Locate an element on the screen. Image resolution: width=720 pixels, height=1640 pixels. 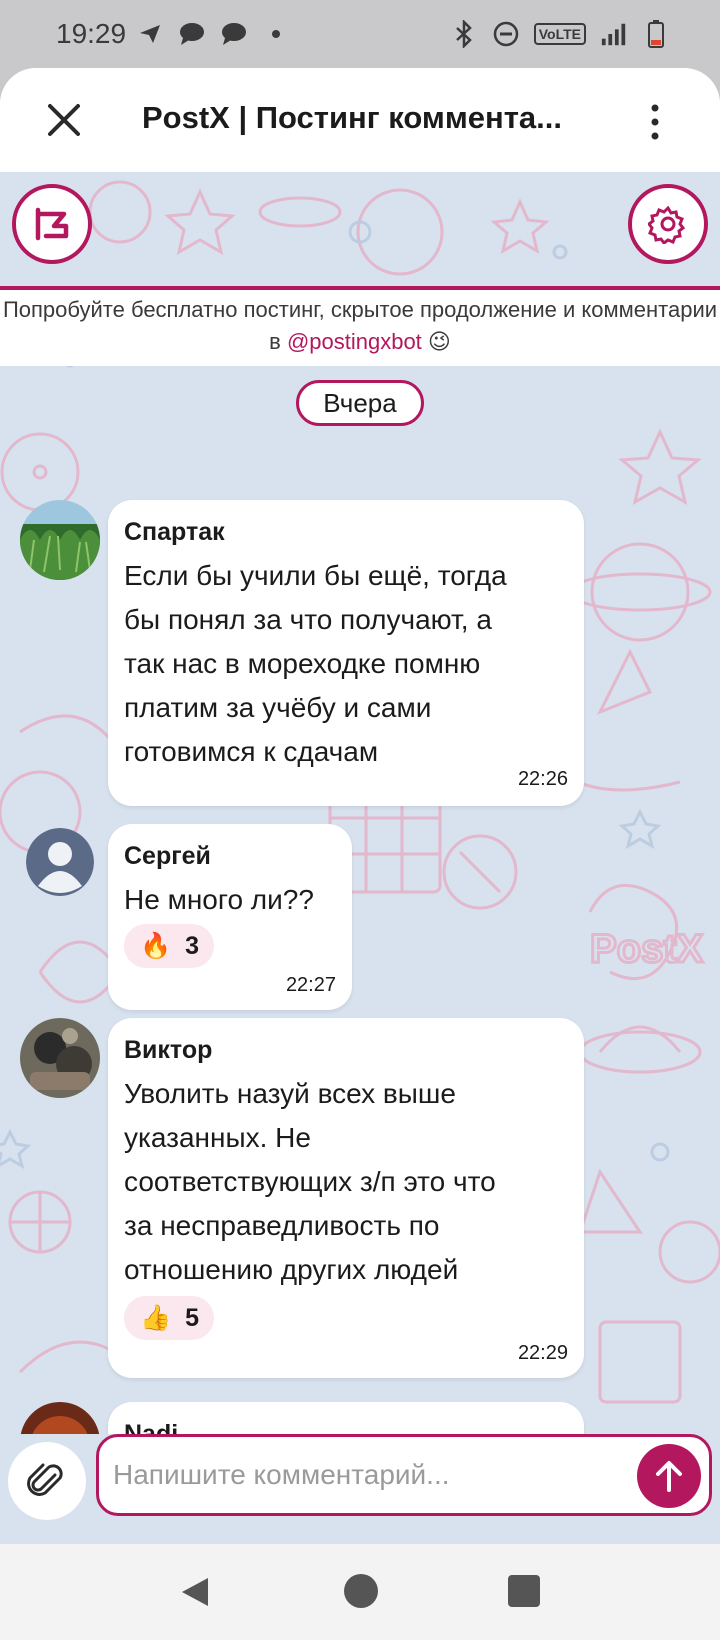
notification-icons is located at coordinates (213, 34).